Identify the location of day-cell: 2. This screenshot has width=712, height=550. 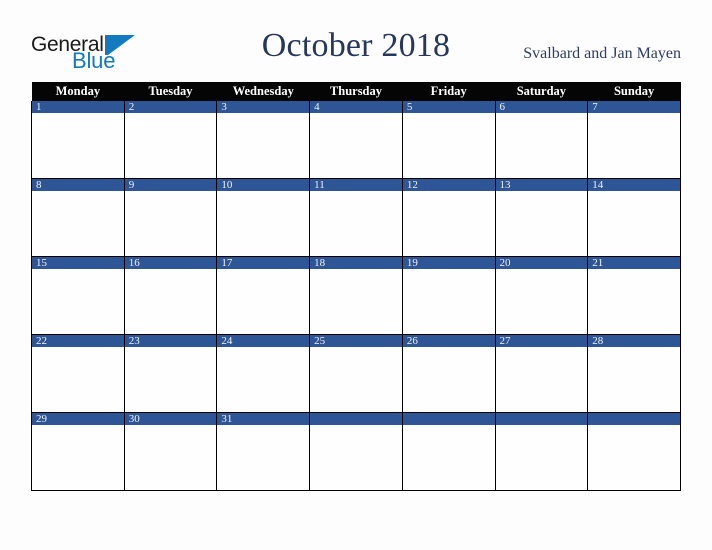
(170, 140).